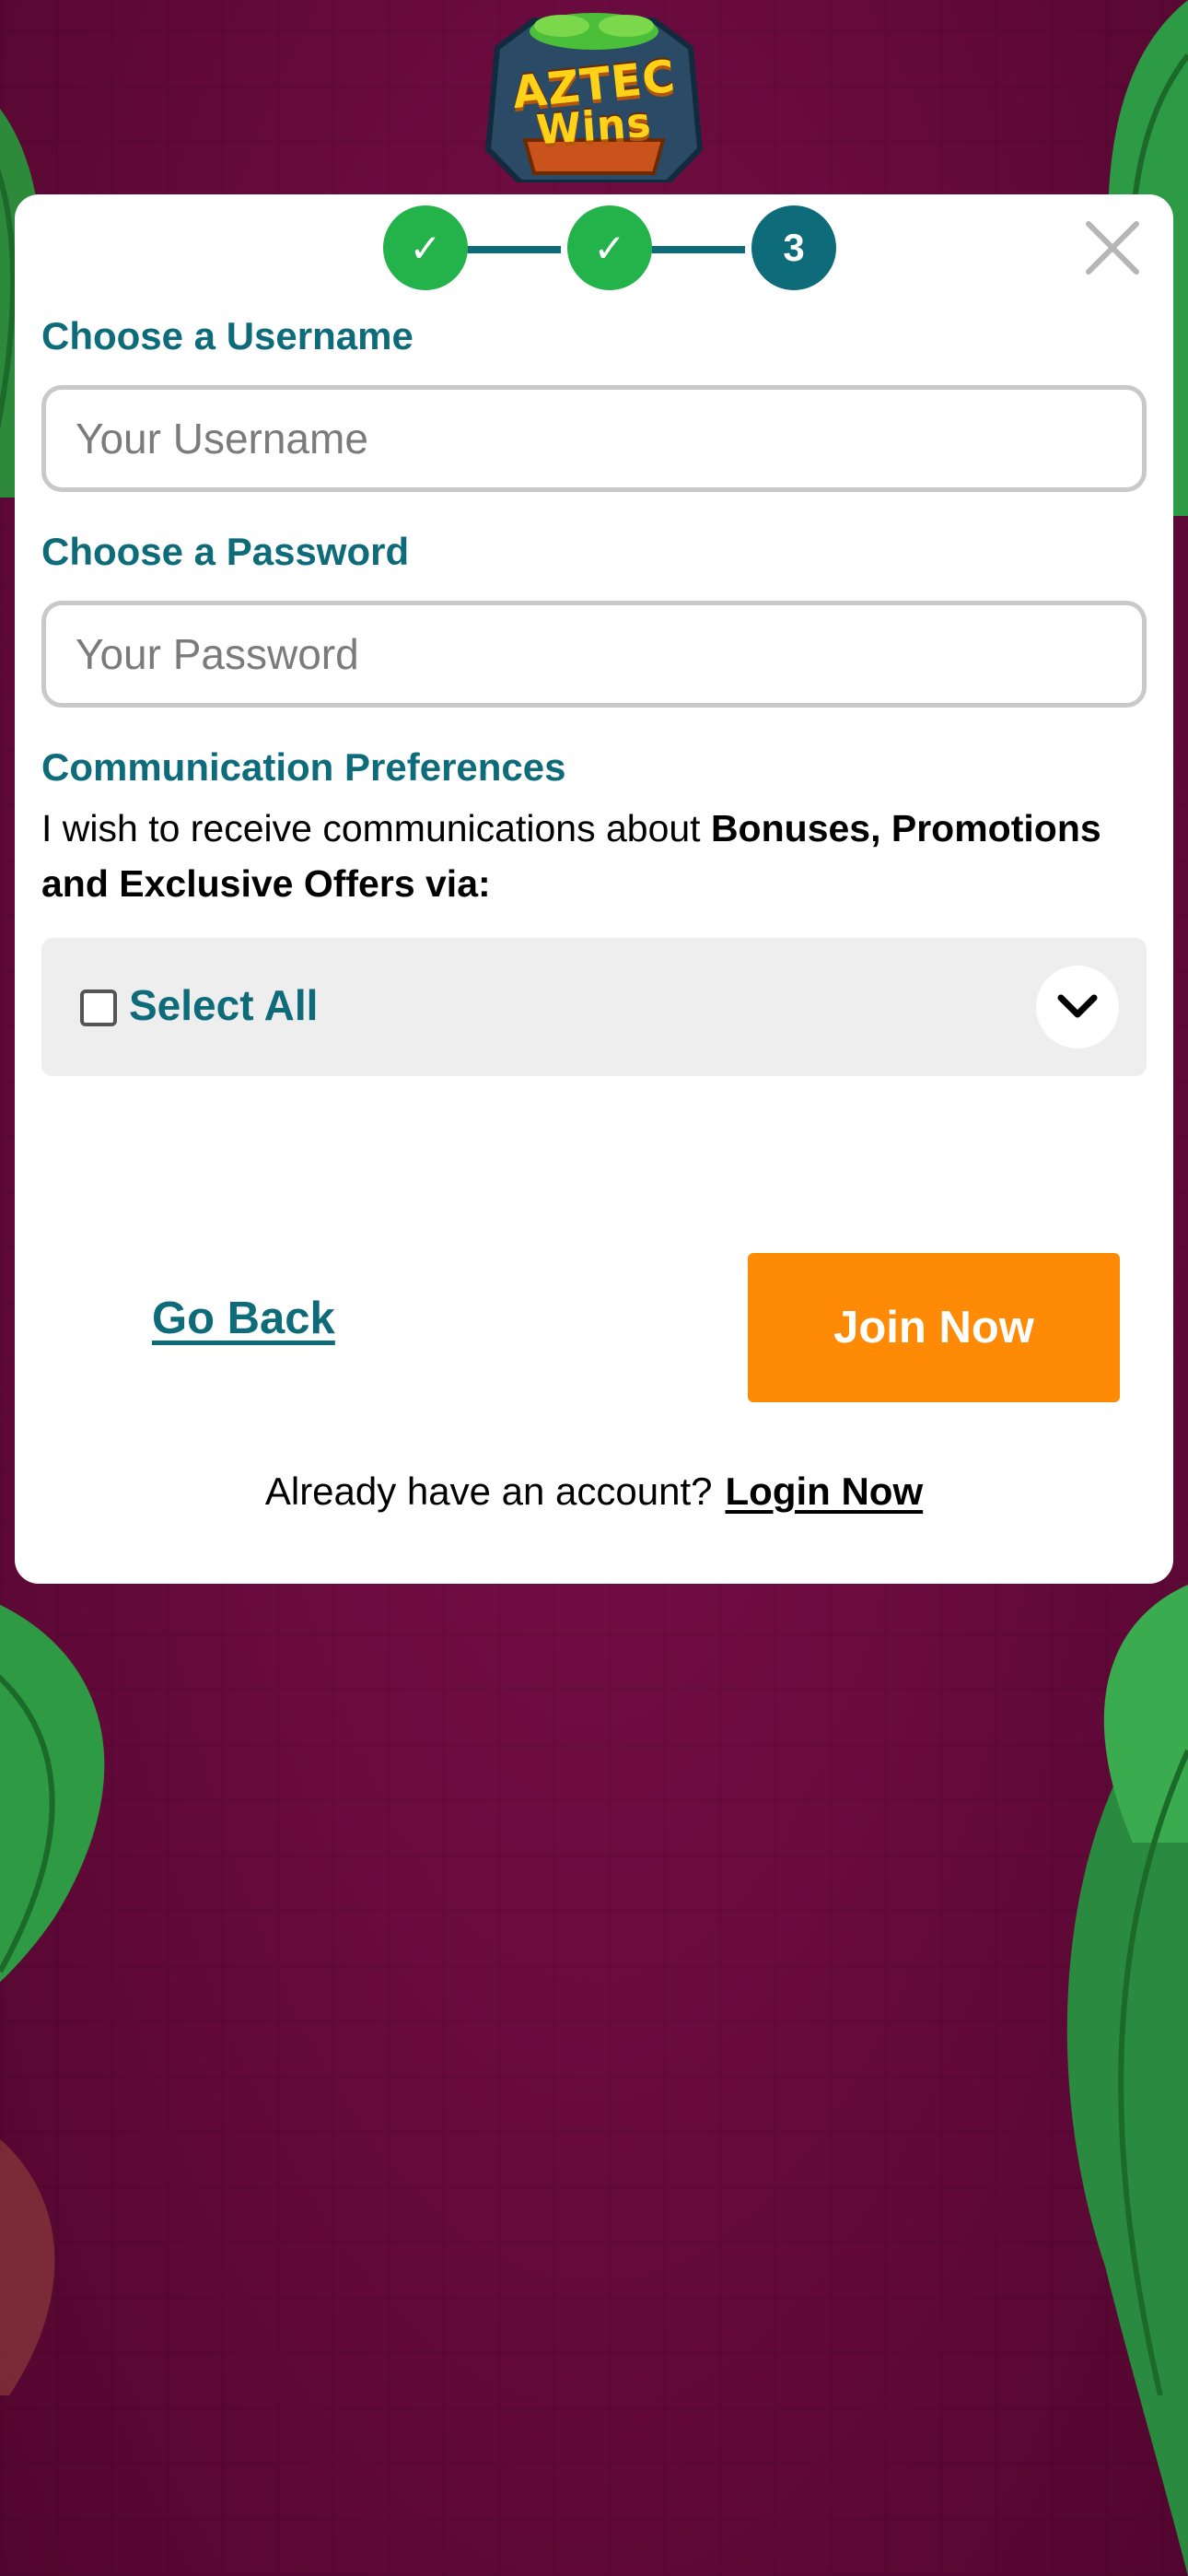 This screenshot has height=2576, width=1188. I want to click on pref-text-plain: I wish to receive communications about, so click(376, 828).